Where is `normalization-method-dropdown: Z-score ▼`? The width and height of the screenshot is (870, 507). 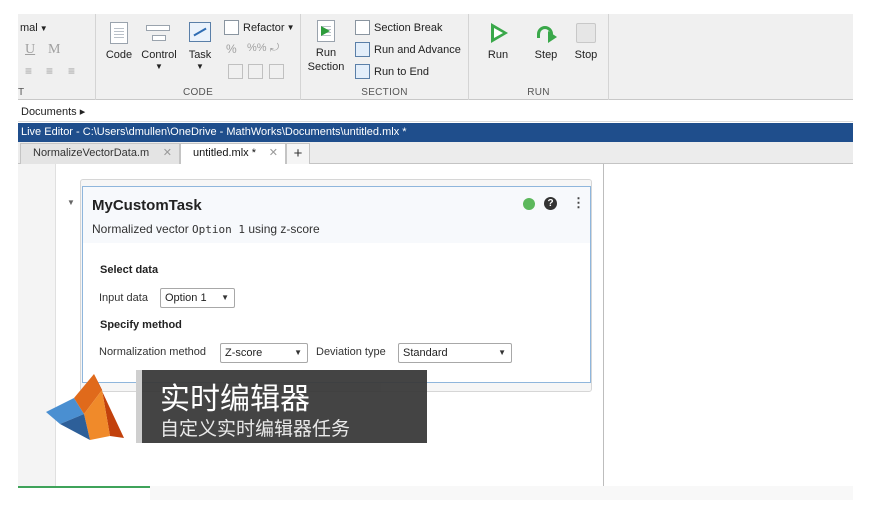
normalization-method-dropdown: Z-score ▼ is located at coordinates (264, 353).